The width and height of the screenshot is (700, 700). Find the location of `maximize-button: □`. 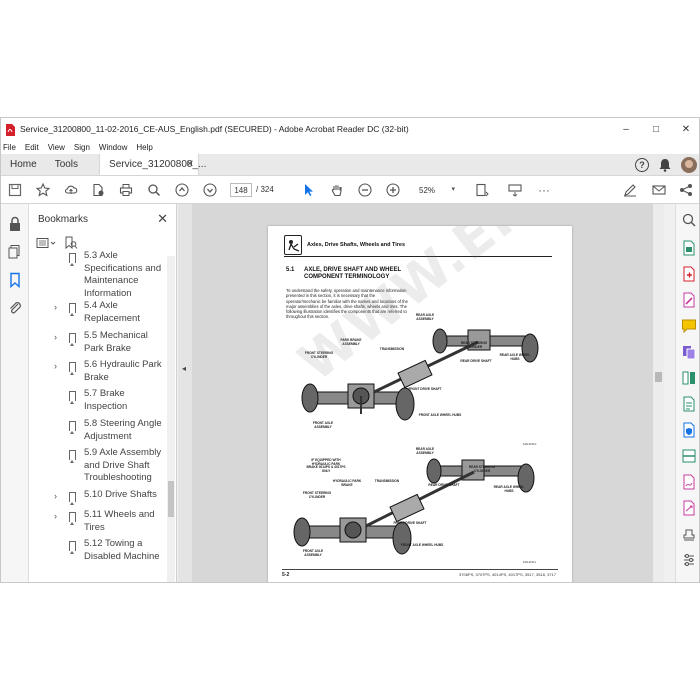

maximize-button: □ is located at coordinates (656, 129).